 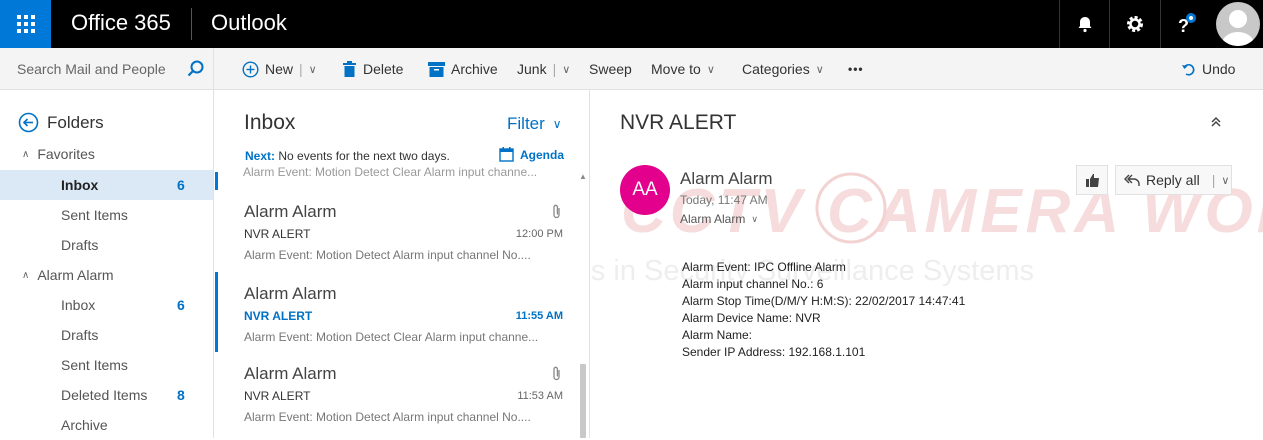 I want to click on new-button: New | ∨, so click(x=279, y=69).